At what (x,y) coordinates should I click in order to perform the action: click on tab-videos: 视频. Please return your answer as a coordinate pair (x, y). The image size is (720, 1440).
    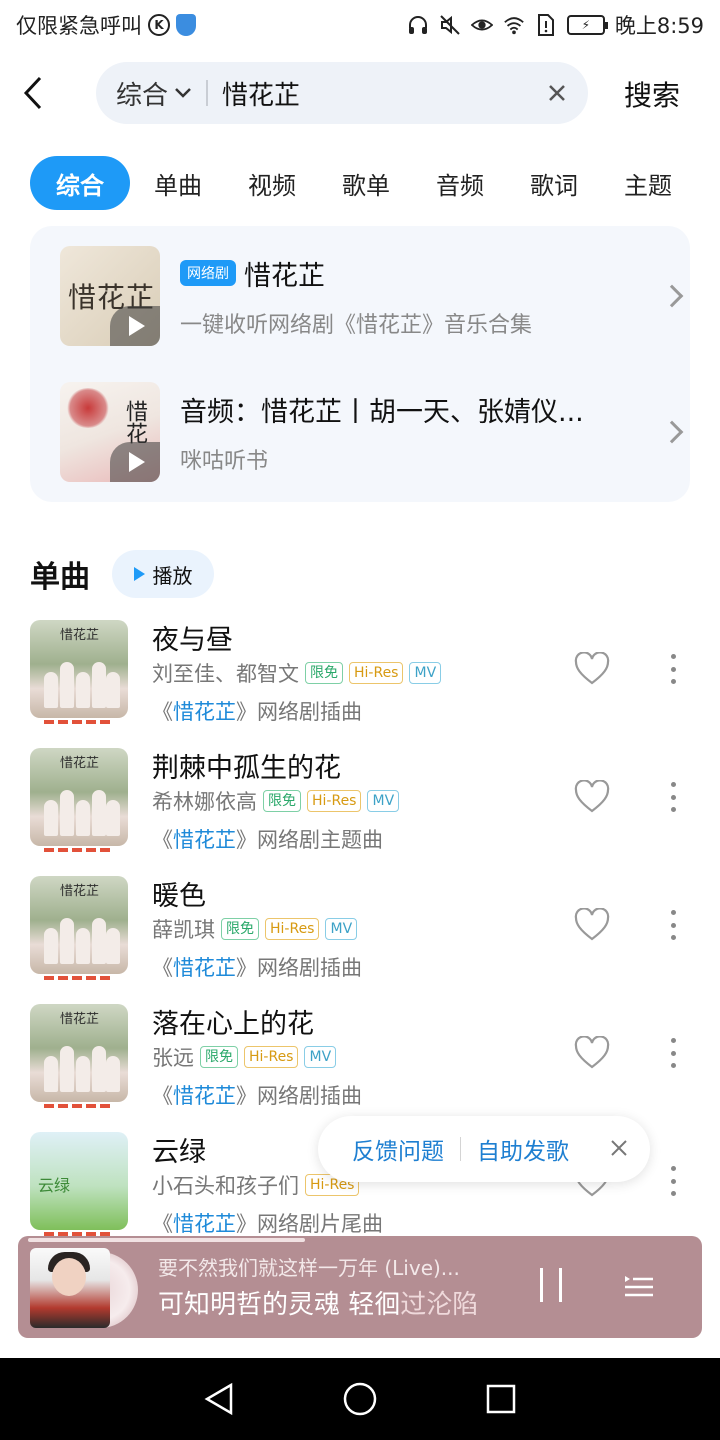
    Looking at the image, I should click on (272, 183).